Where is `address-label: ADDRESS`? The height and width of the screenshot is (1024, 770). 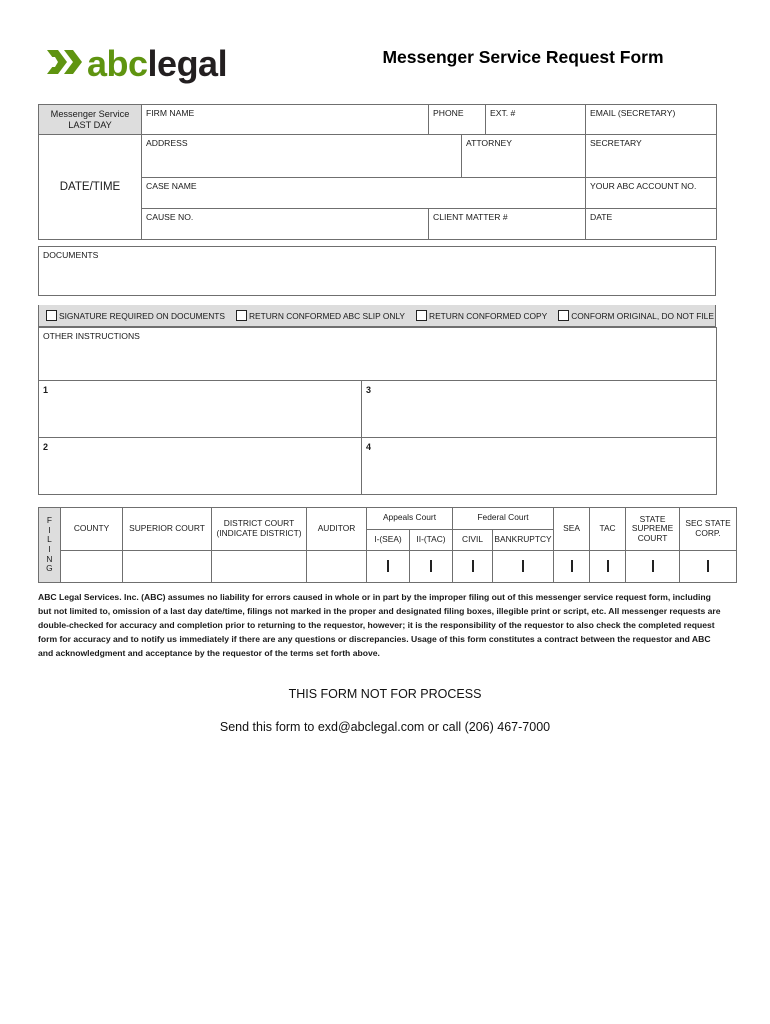
address-label: ADDRESS is located at coordinates (167, 143).